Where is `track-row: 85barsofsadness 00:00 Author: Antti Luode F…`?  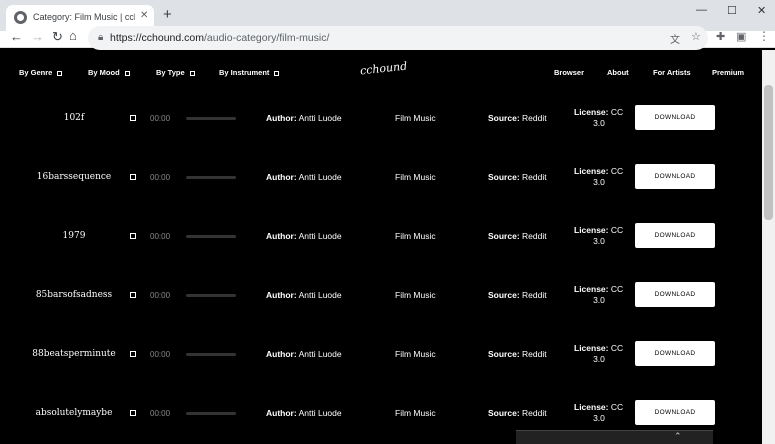 track-row: 85barsofsadness 00:00 Author: Antti Luode F… is located at coordinates (381, 298).